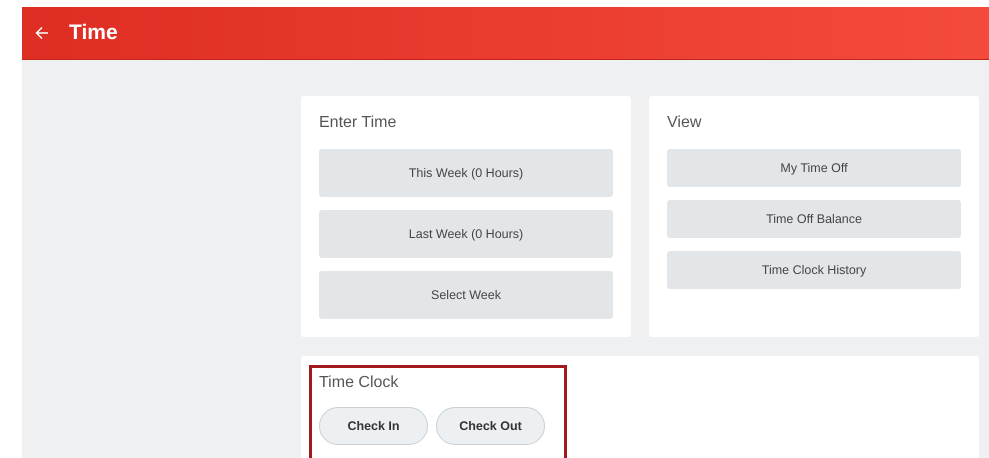  What do you see at coordinates (42, 33) in the screenshot?
I see `back-arrow-icon` at bounding box center [42, 33].